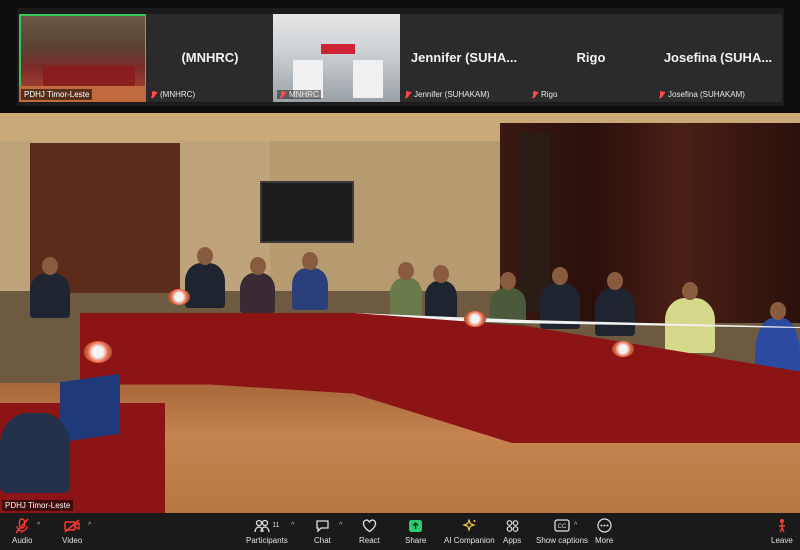 The height and width of the screenshot is (550, 800). I want to click on participant-tile-mnhrc-video: MNHRC, so click(337, 58).